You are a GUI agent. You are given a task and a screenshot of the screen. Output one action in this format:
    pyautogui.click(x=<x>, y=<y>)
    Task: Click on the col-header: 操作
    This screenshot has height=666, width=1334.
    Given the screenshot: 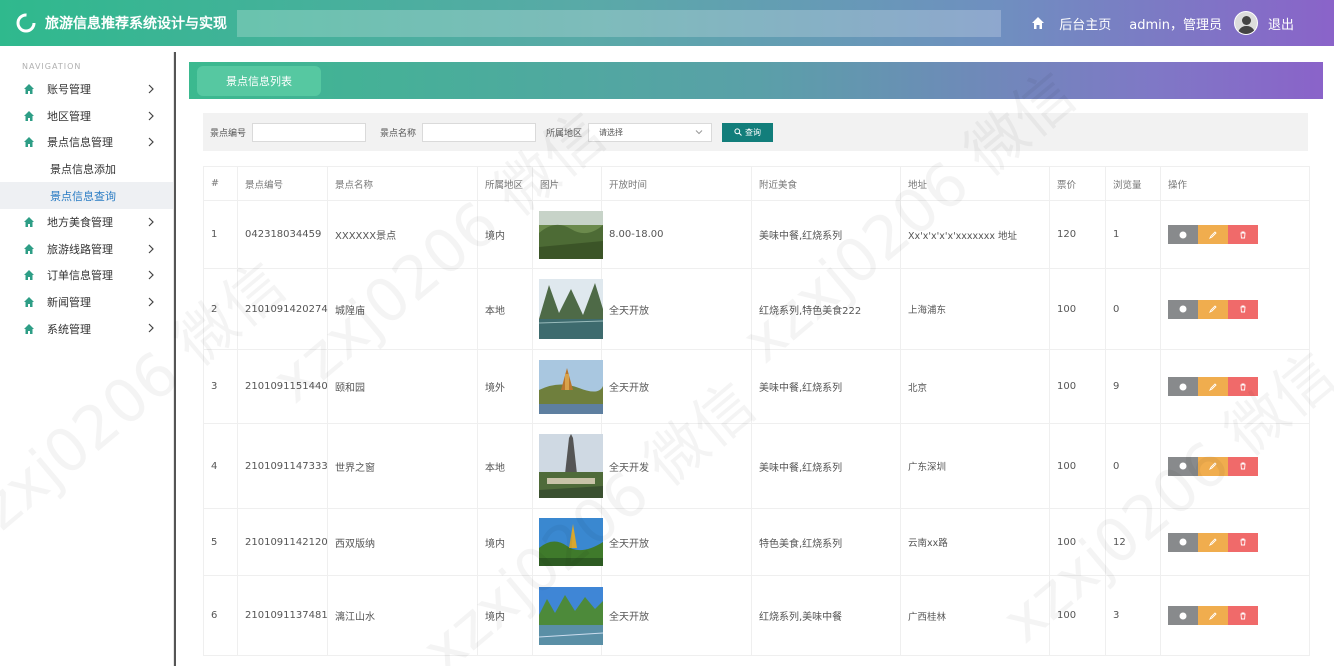 What is the action you would take?
    pyautogui.click(x=1235, y=183)
    